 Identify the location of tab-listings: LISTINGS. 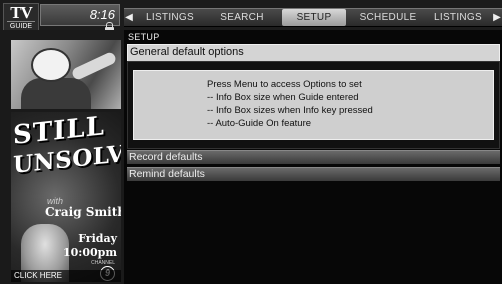
(170, 17).